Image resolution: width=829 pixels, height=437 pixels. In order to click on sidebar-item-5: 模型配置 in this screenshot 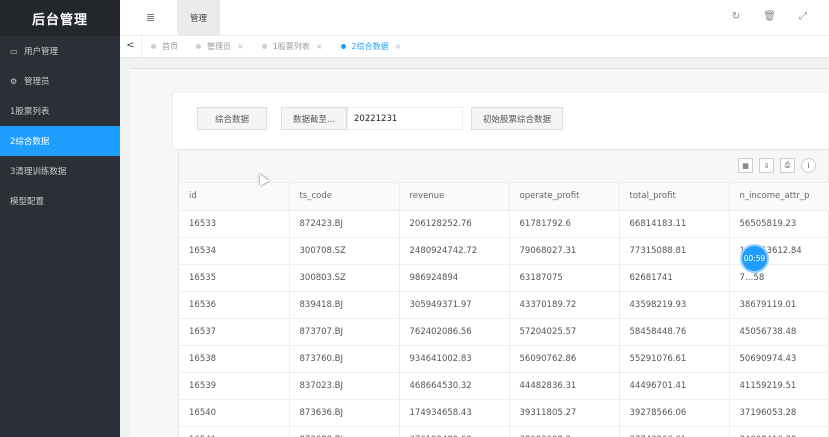, I will do `click(60, 201)`.